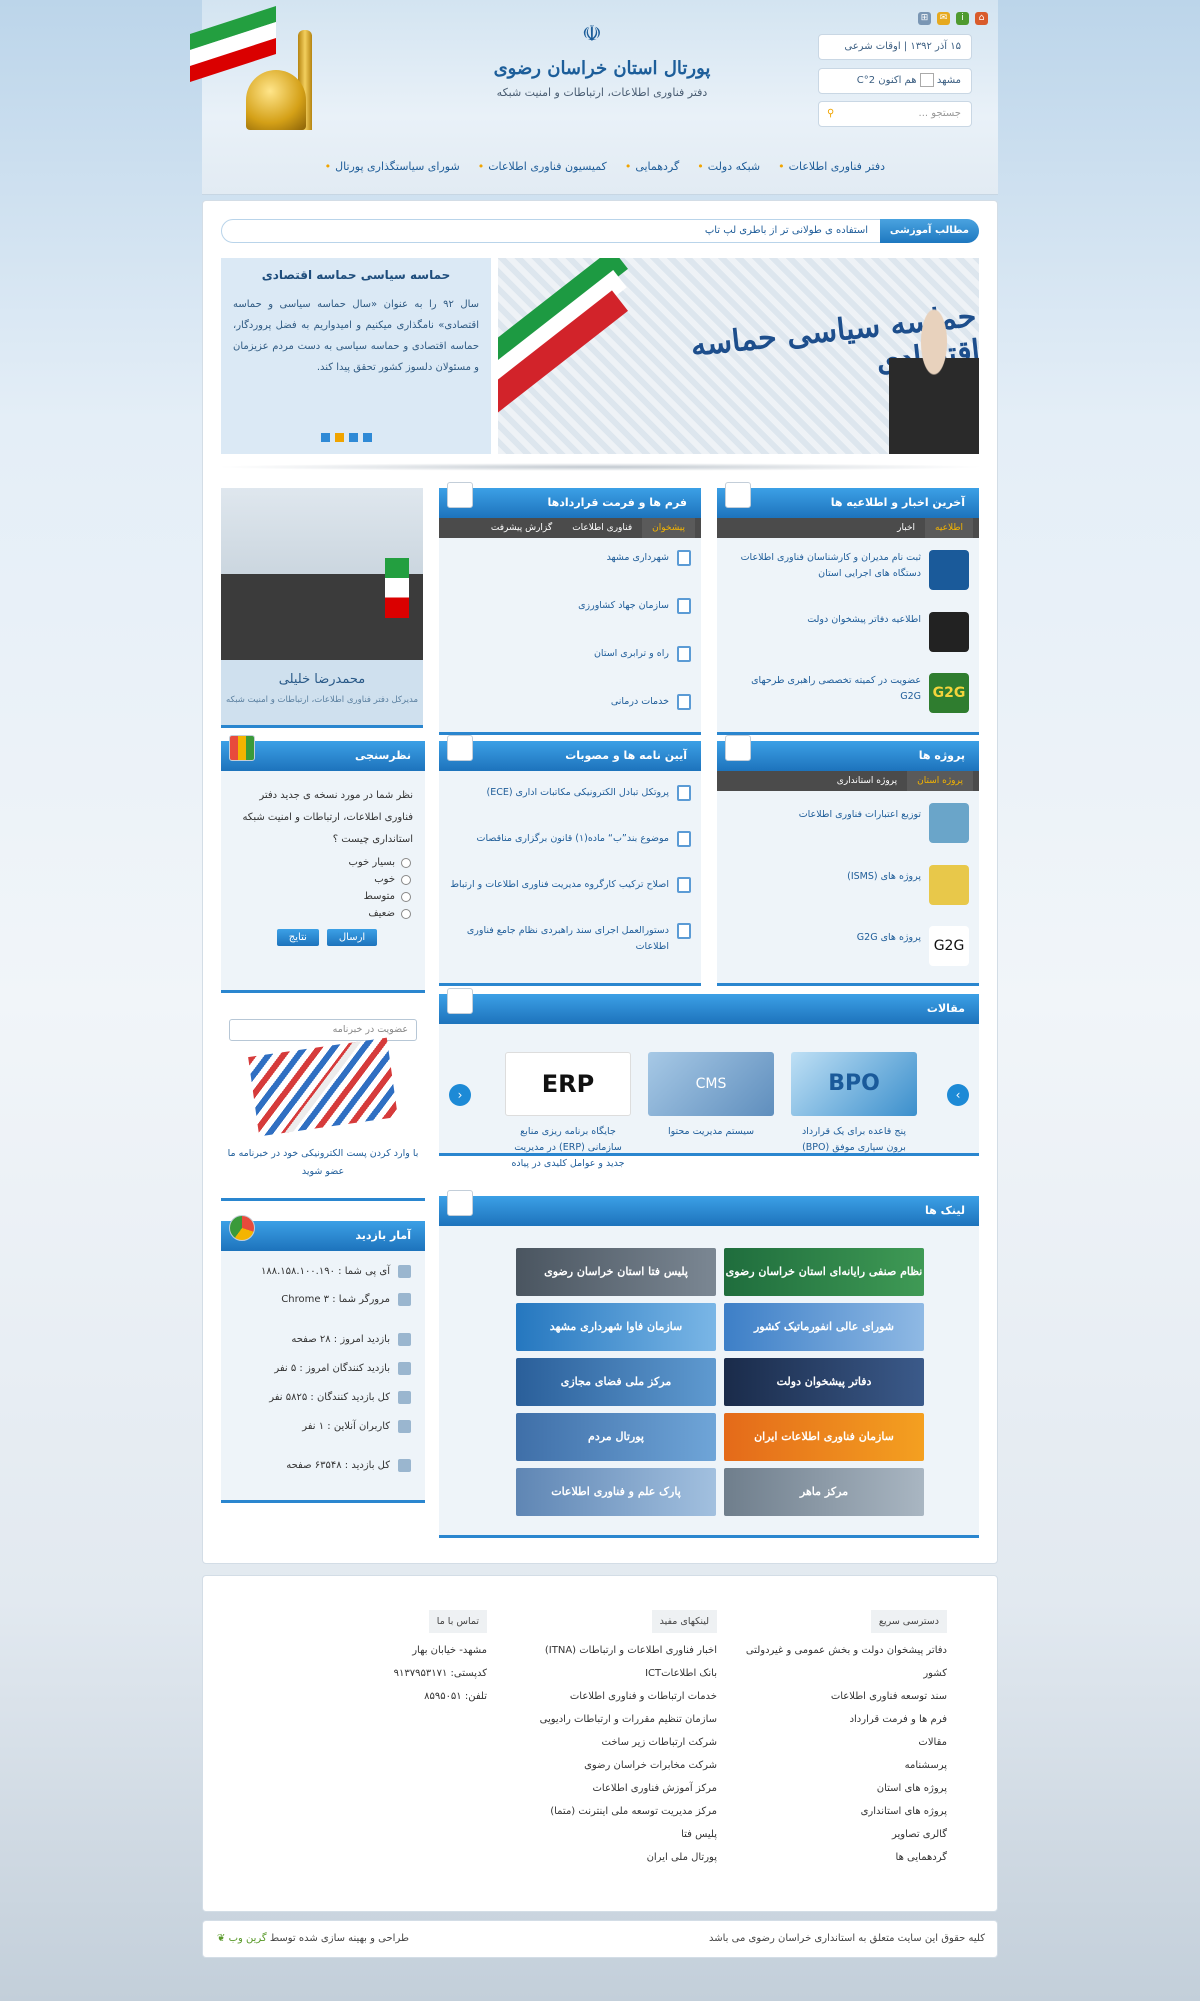  What do you see at coordinates (649, 558) in the screenshot?
I see `form-item: شهرداری مشهد` at bounding box center [649, 558].